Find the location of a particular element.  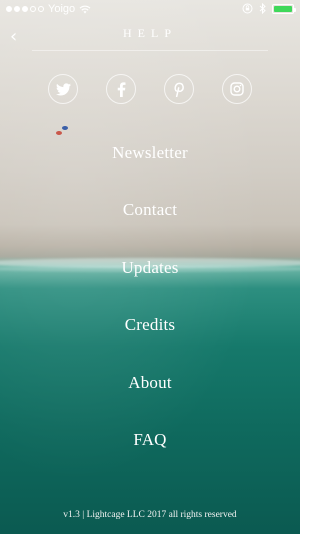

rotation-lock-icon is located at coordinates (247, 8).